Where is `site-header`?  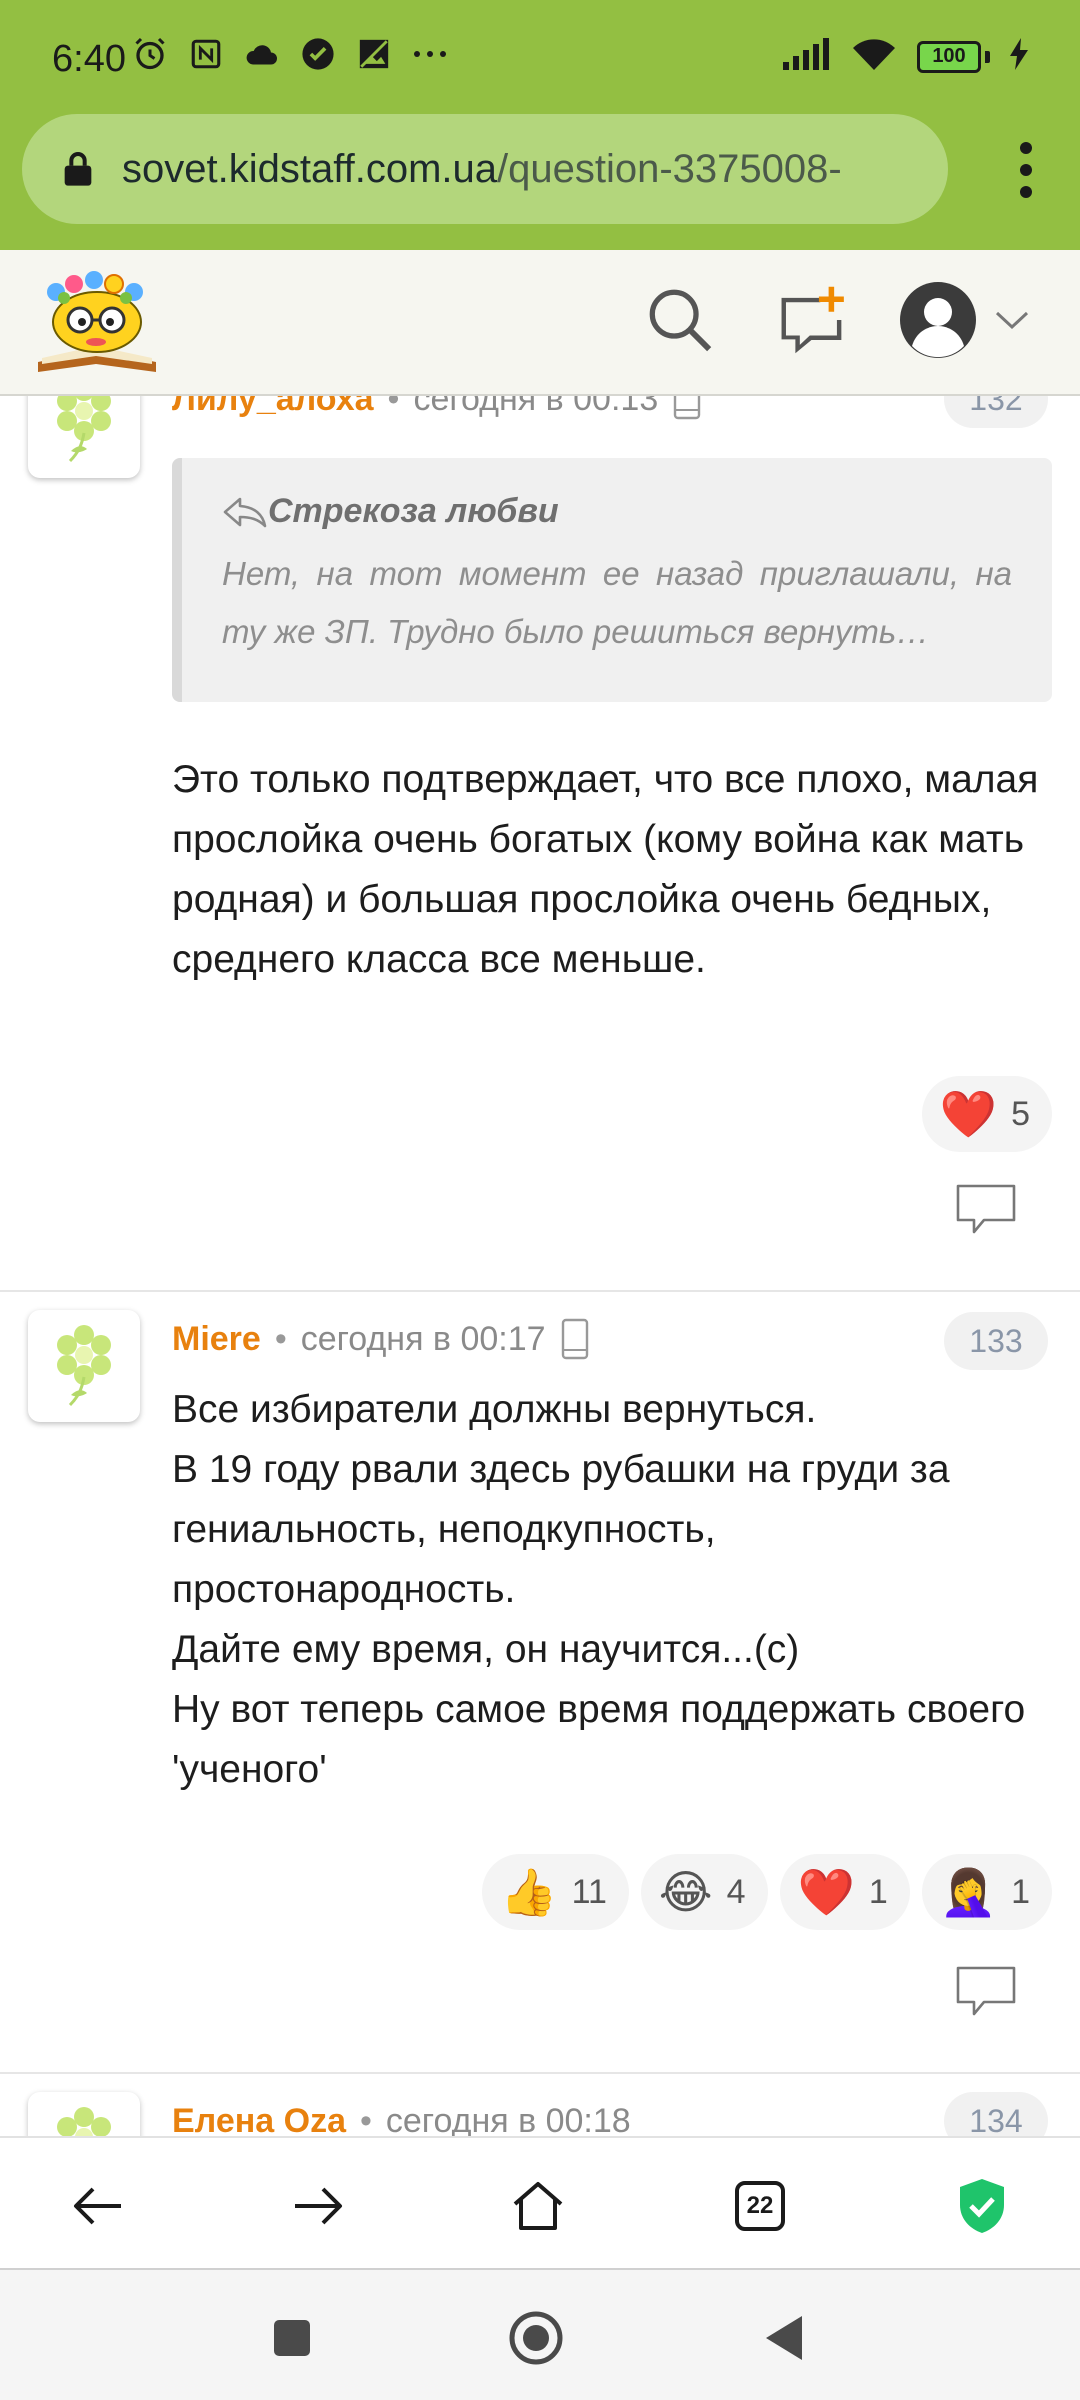 site-header is located at coordinates (540, 323).